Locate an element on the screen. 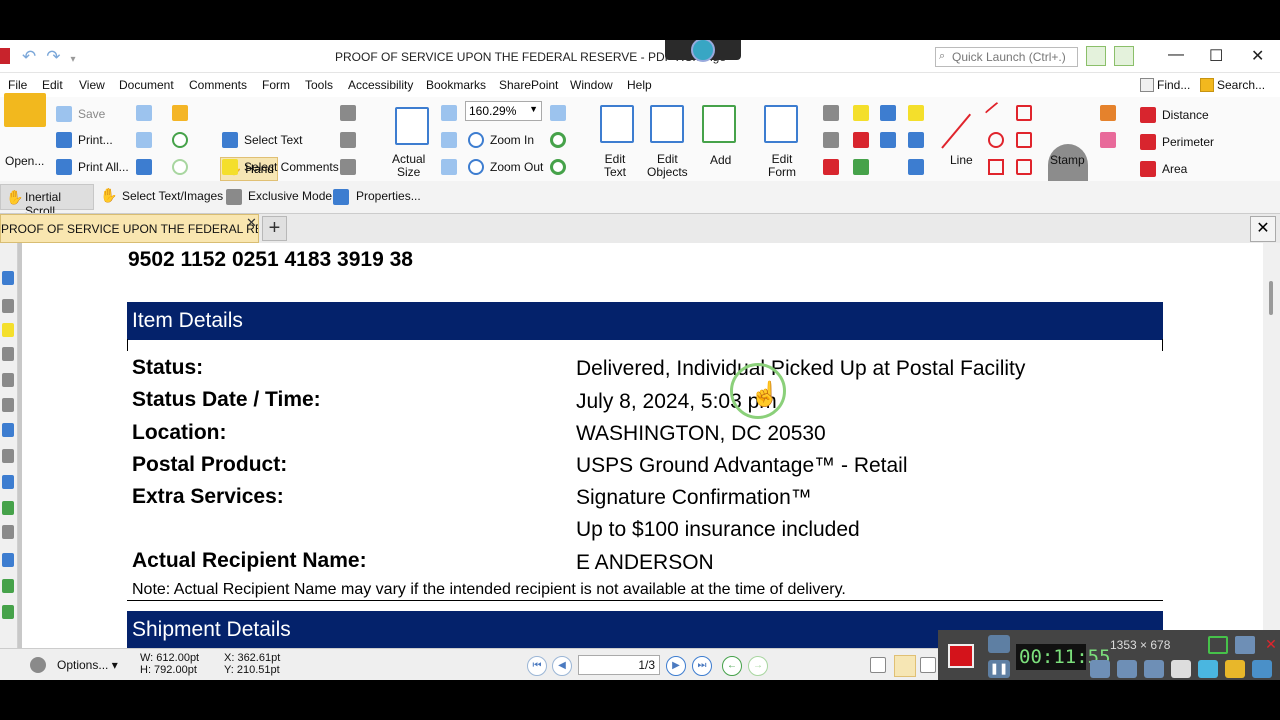  fit-width-icon is located at coordinates (452, 140).